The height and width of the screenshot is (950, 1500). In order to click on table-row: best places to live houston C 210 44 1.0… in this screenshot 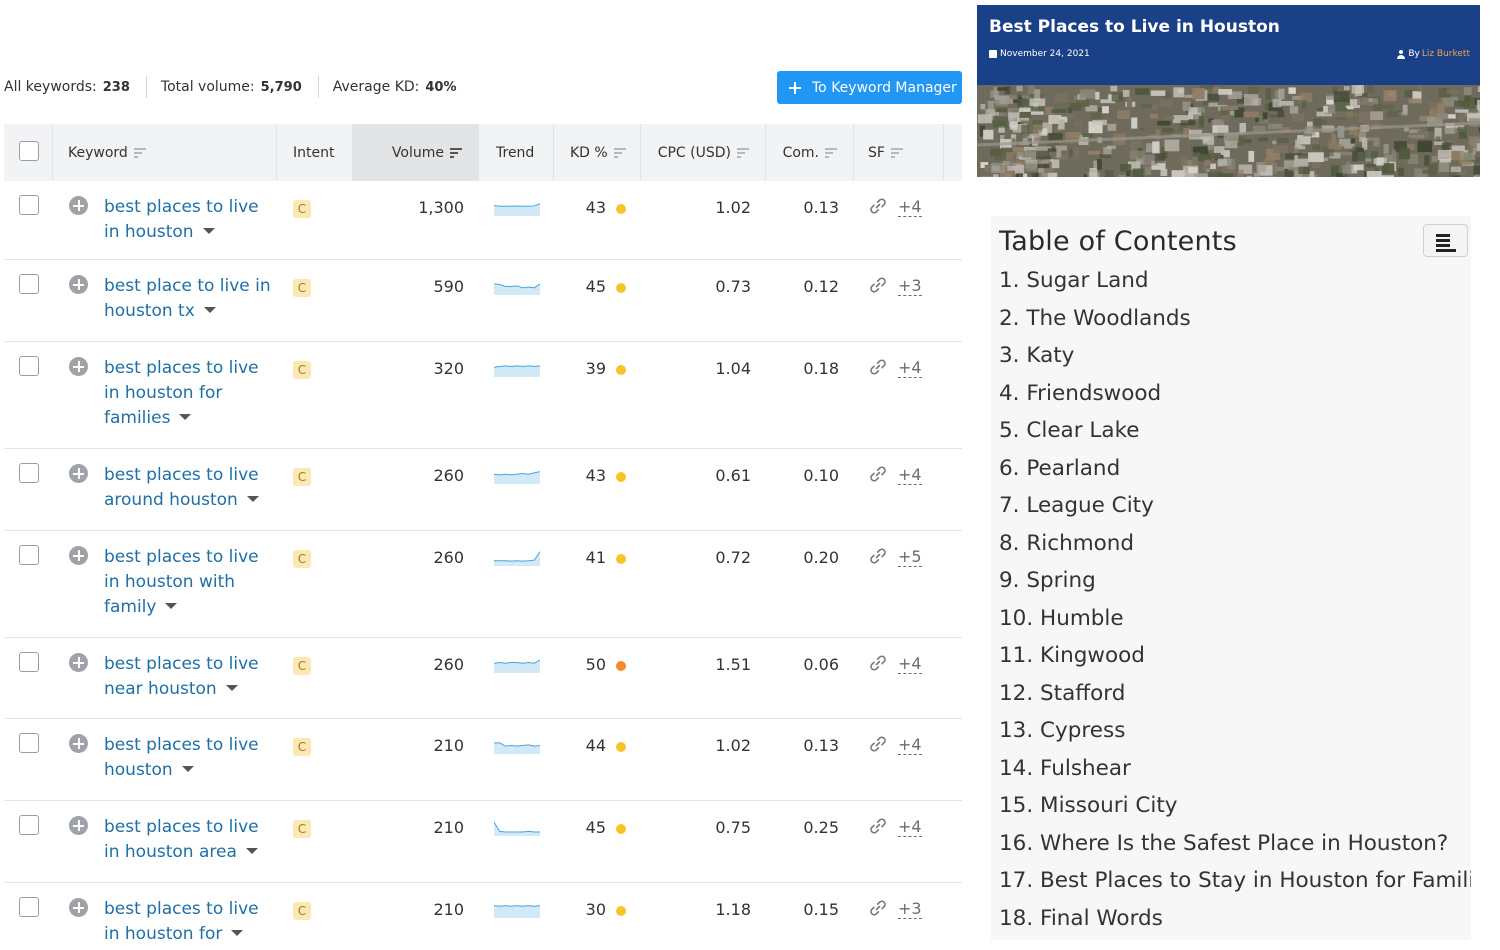, I will do `click(483, 760)`.